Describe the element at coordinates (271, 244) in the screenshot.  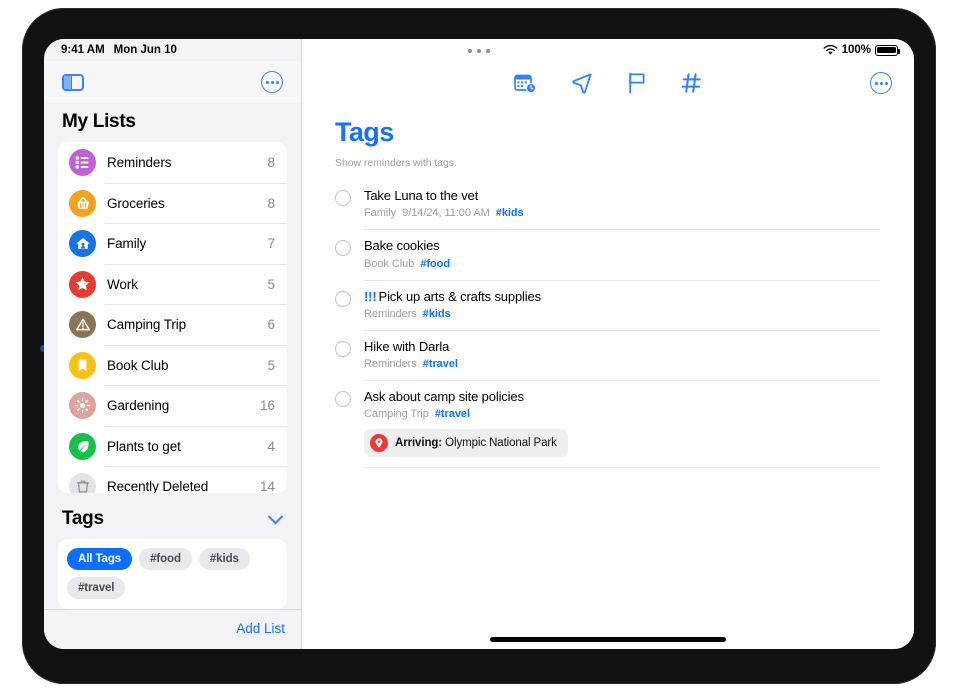
I see `sidebar-item-count: 7` at that location.